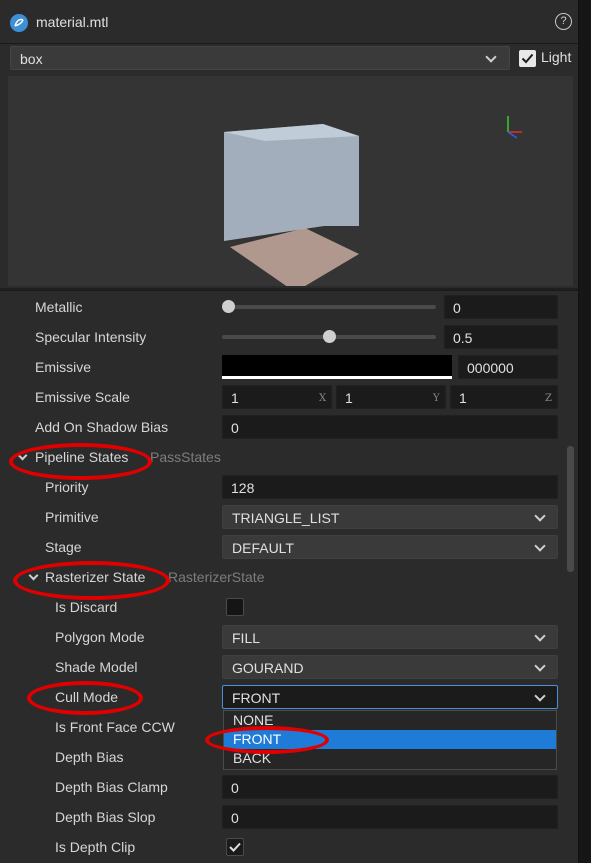 The height and width of the screenshot is (863, 591). I want to click on rasterizer-state-header: Rasterizer State RasterizerState, so click(289, 577).